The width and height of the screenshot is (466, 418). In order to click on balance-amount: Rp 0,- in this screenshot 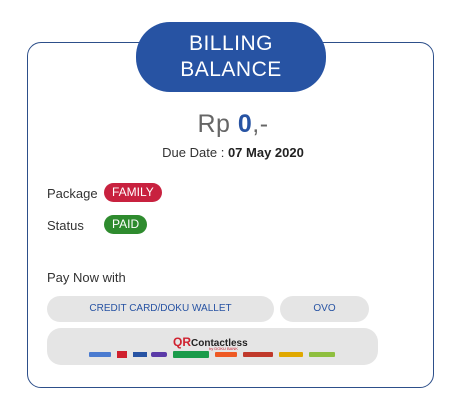, I will do `click(233, 124)`.